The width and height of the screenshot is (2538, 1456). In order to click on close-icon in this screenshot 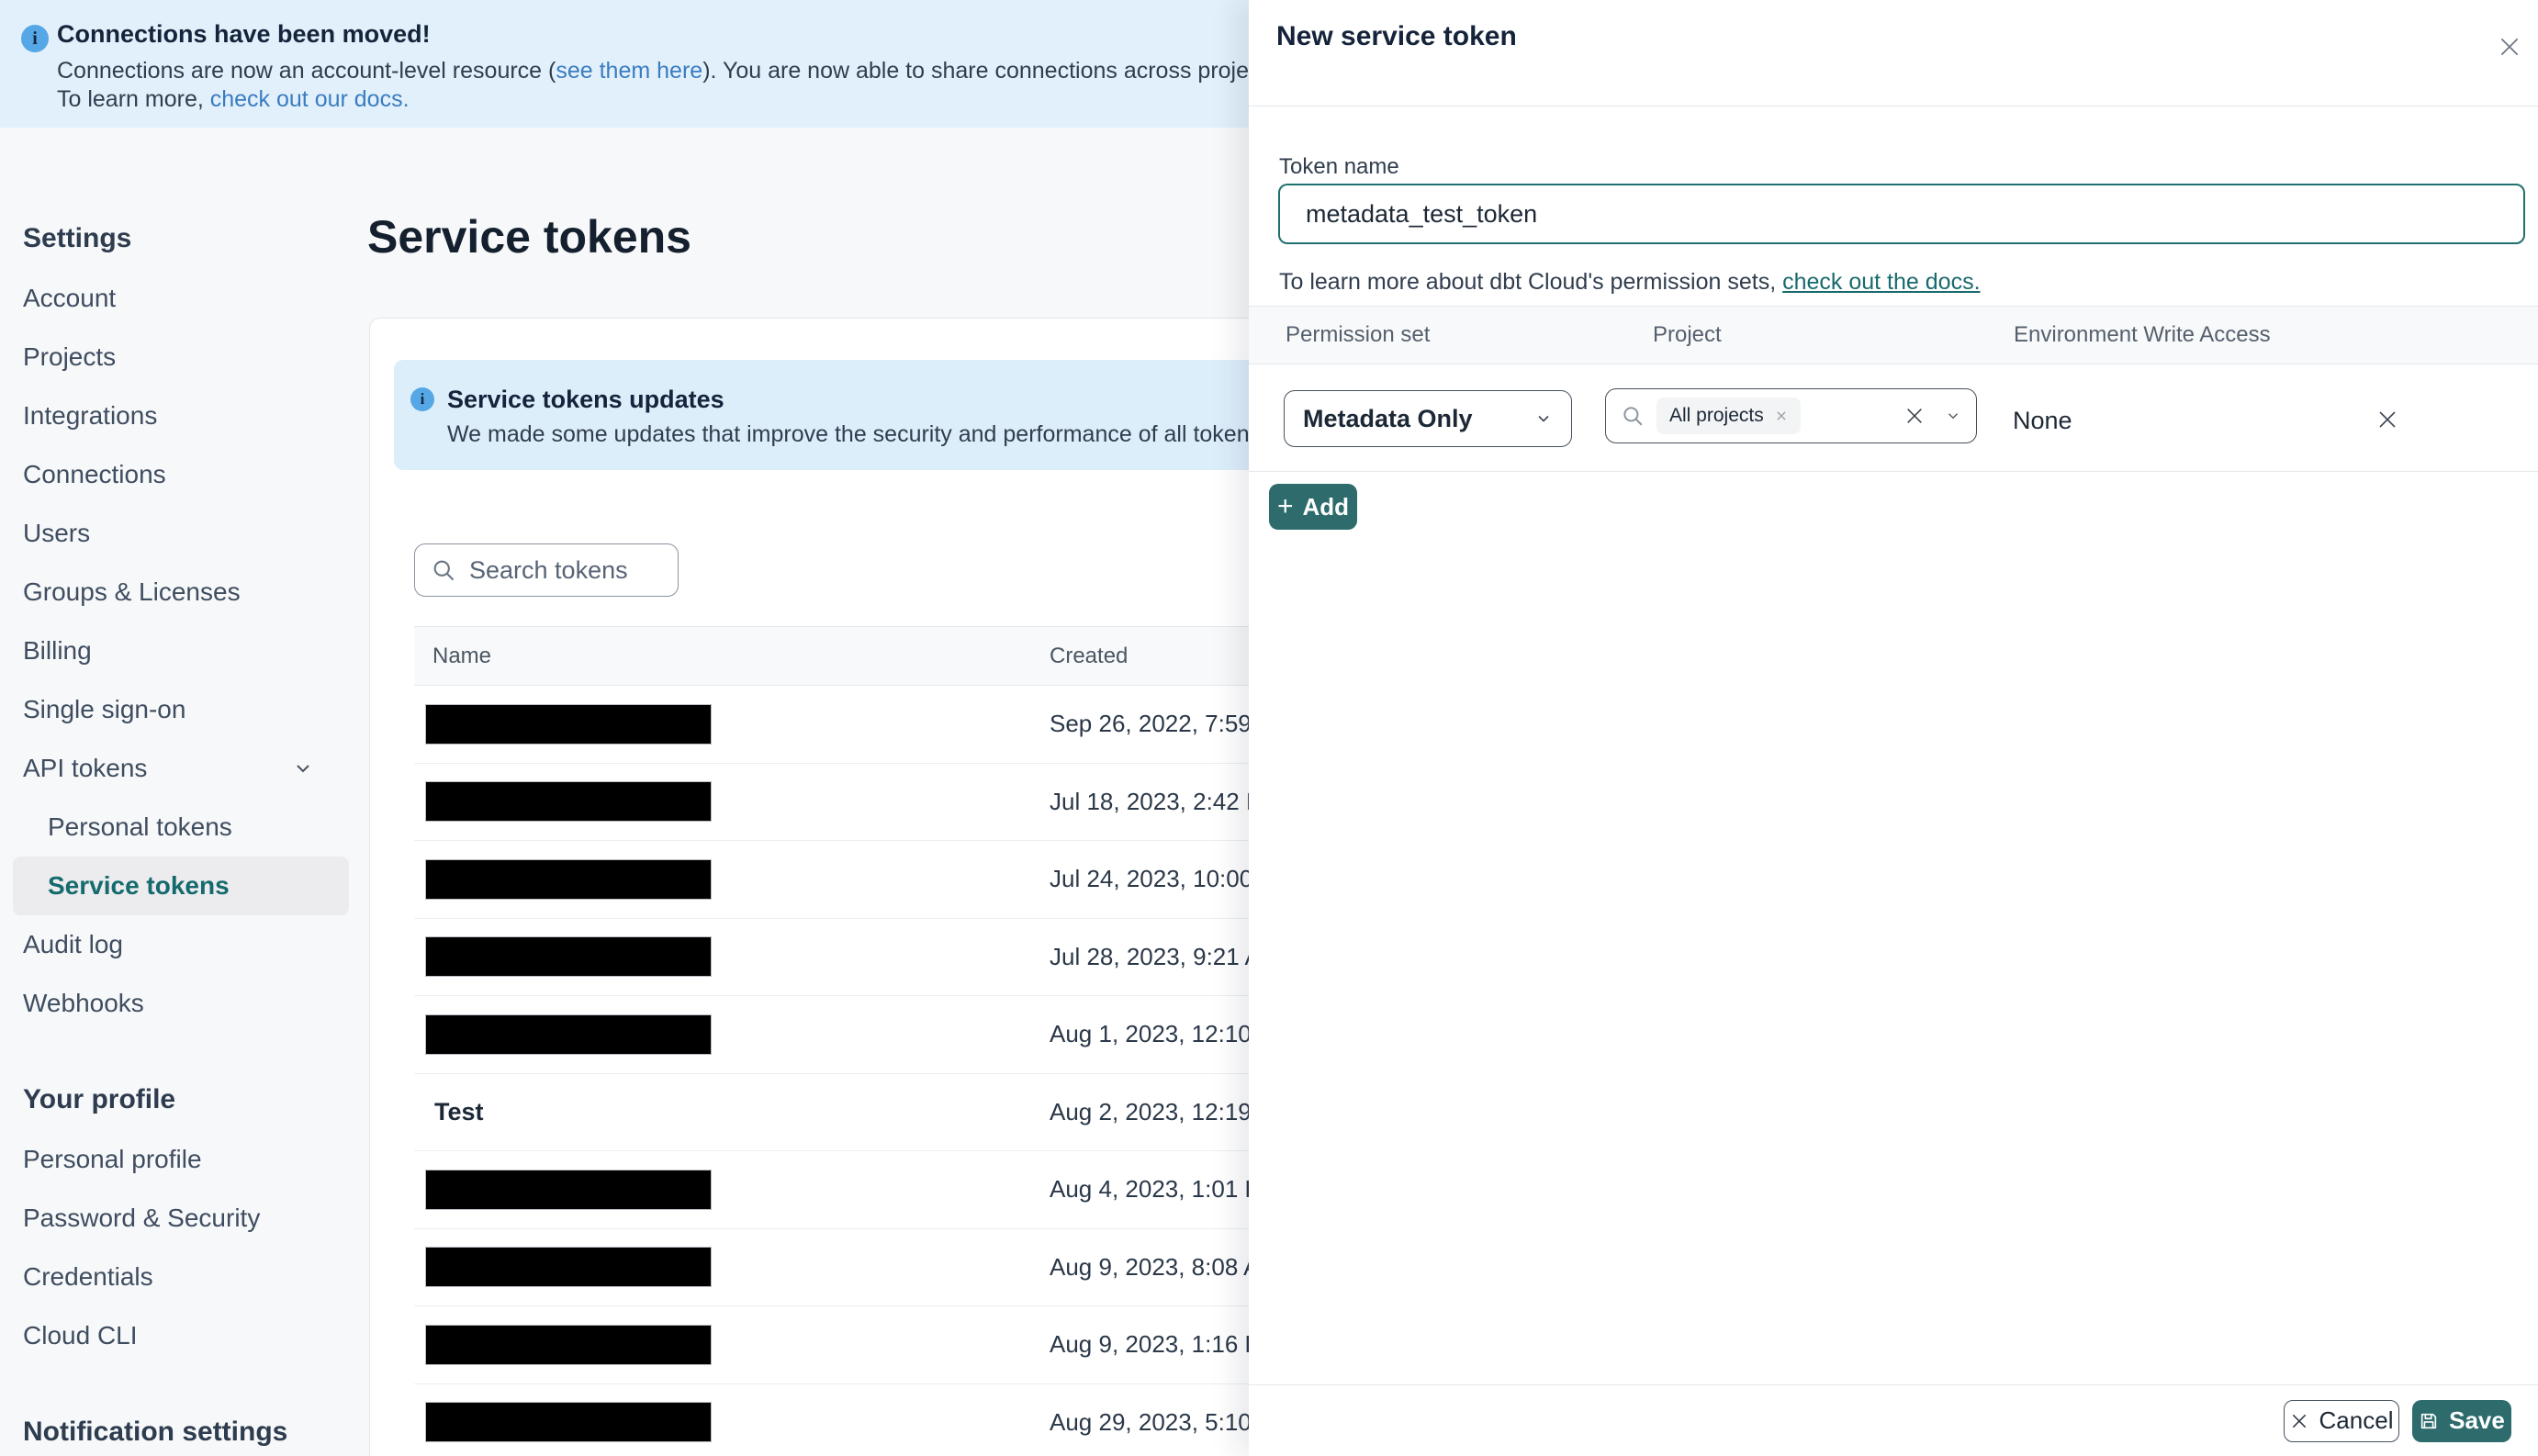, I will do `click(2509, 47)`.